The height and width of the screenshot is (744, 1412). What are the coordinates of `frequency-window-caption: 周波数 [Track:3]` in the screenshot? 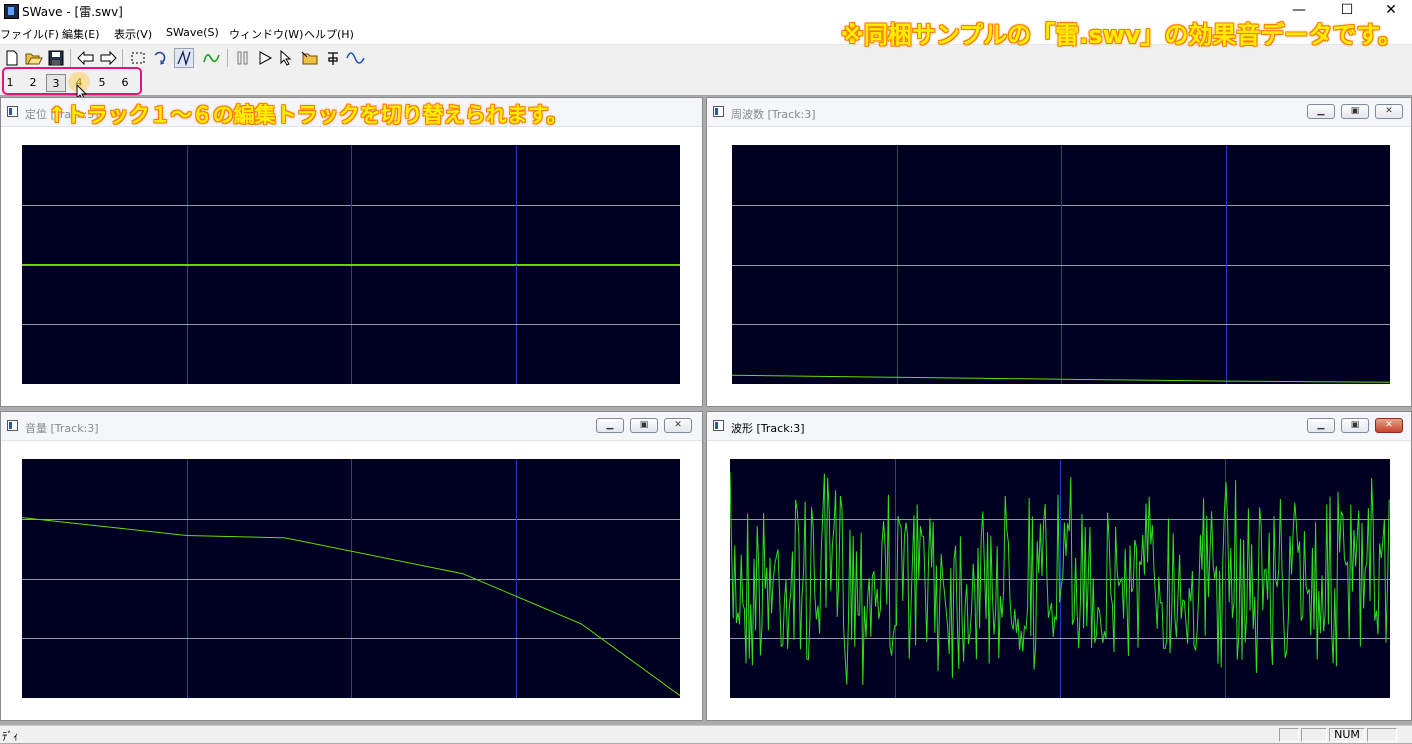 It's located at (773, 114).